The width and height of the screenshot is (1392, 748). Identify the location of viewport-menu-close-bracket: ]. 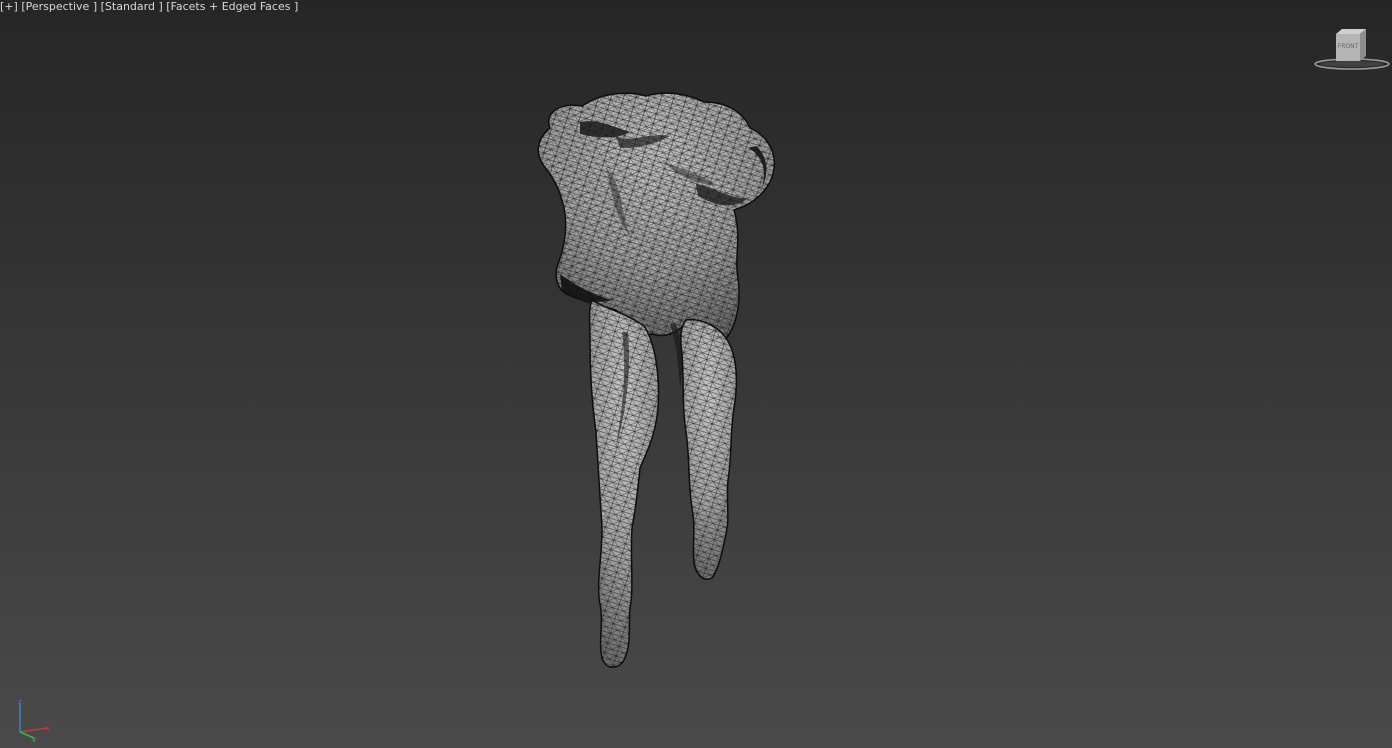
(15, 6).